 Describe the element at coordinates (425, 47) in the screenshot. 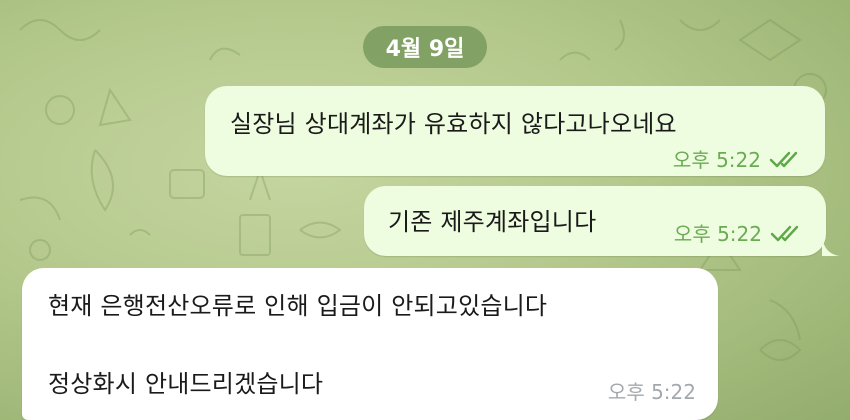

I see `date-separator: 4월 9일` at that location.